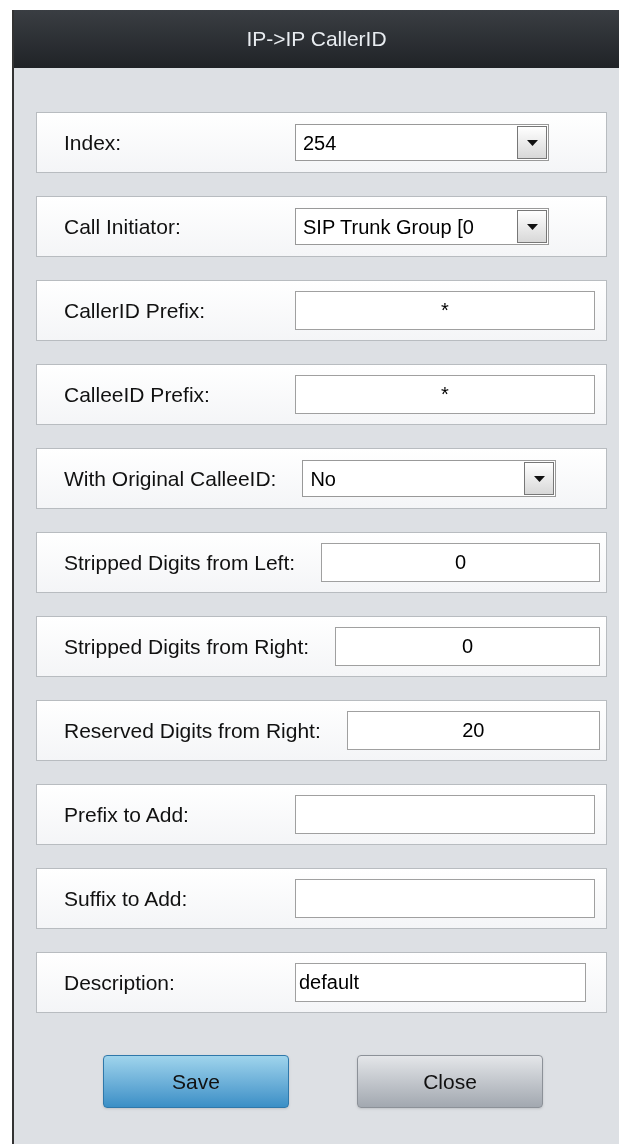  What do you see at coordinates (473, 730) in the screenshot?
I see `input-field: 20` at bounding box center [473, 730].